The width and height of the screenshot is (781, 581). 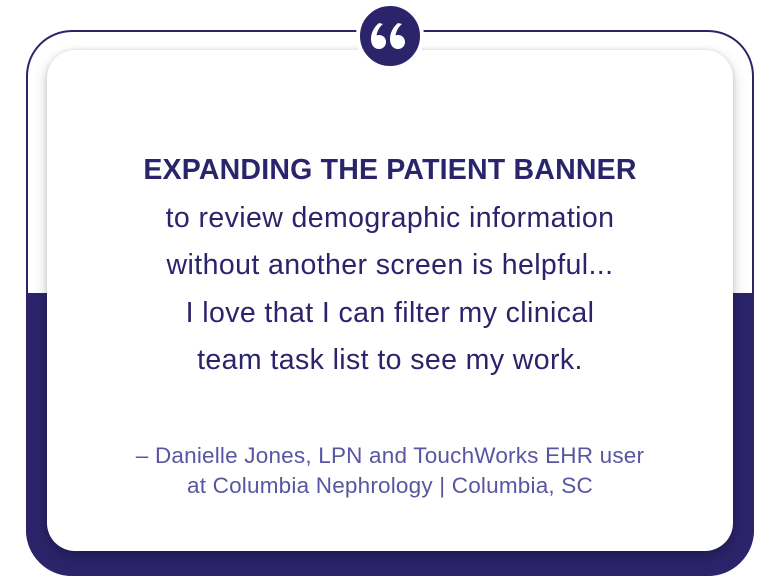 What do you see at coordinates (390, 312) in the screenshot?
I see `quote-line: I love that I can filter my clinical` at bounding box center [390, 312].